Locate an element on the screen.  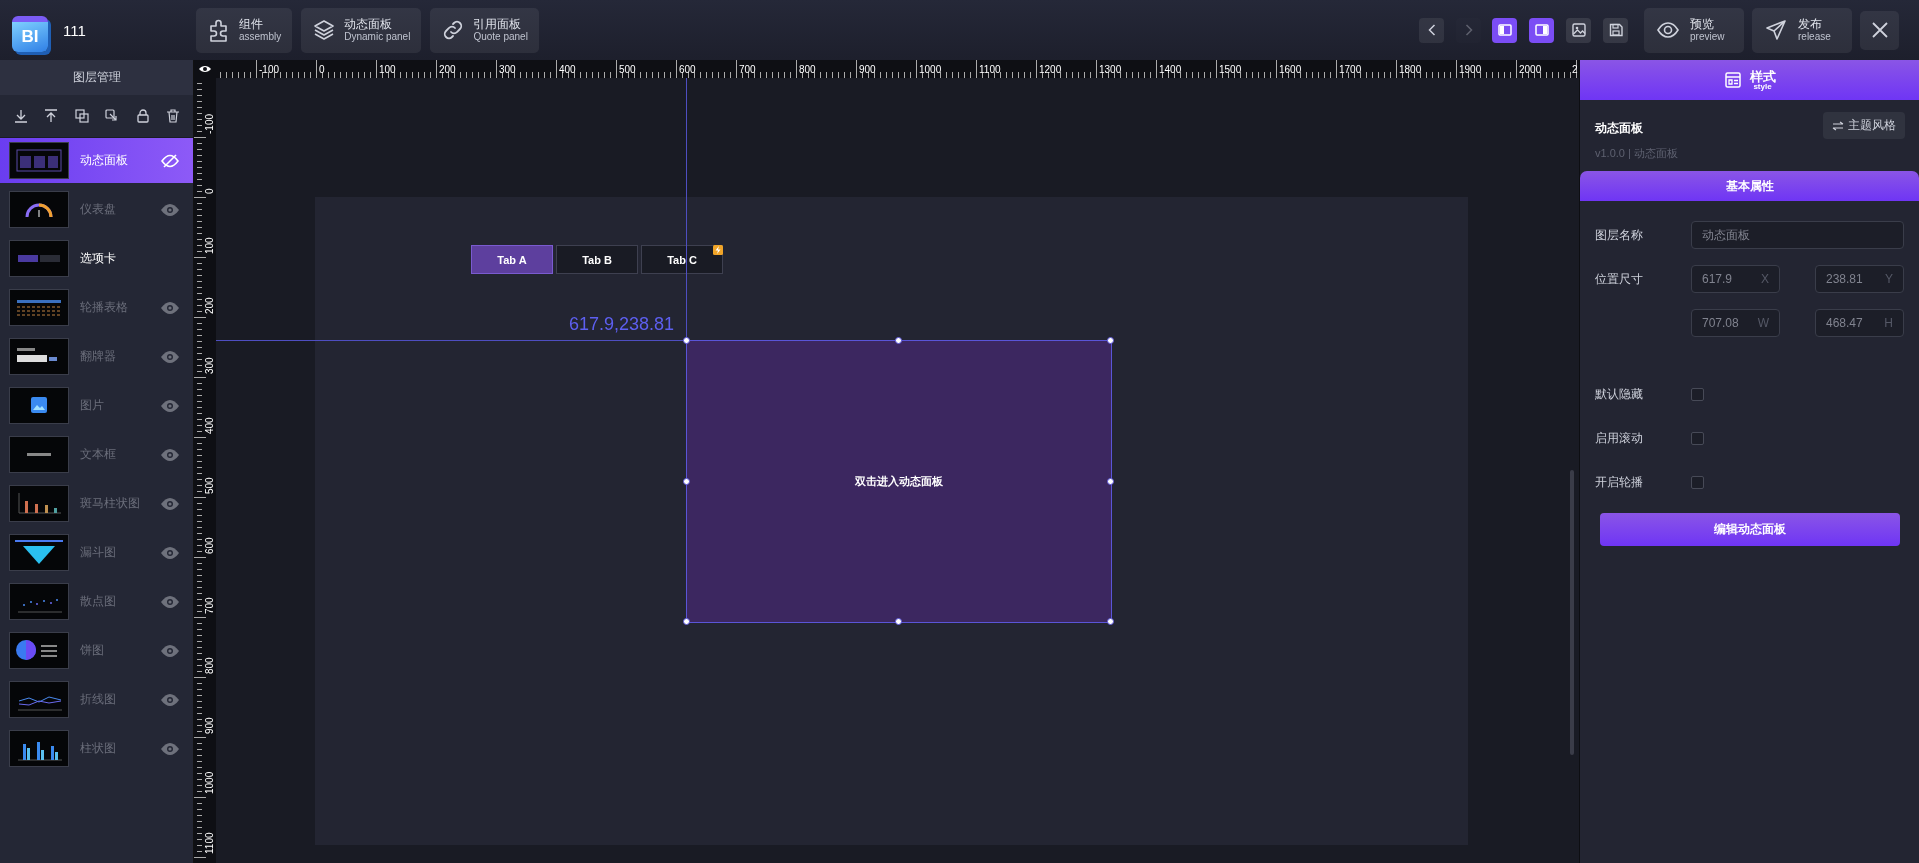
layer-item: 选项卡 is located at coordinates (96, 258).